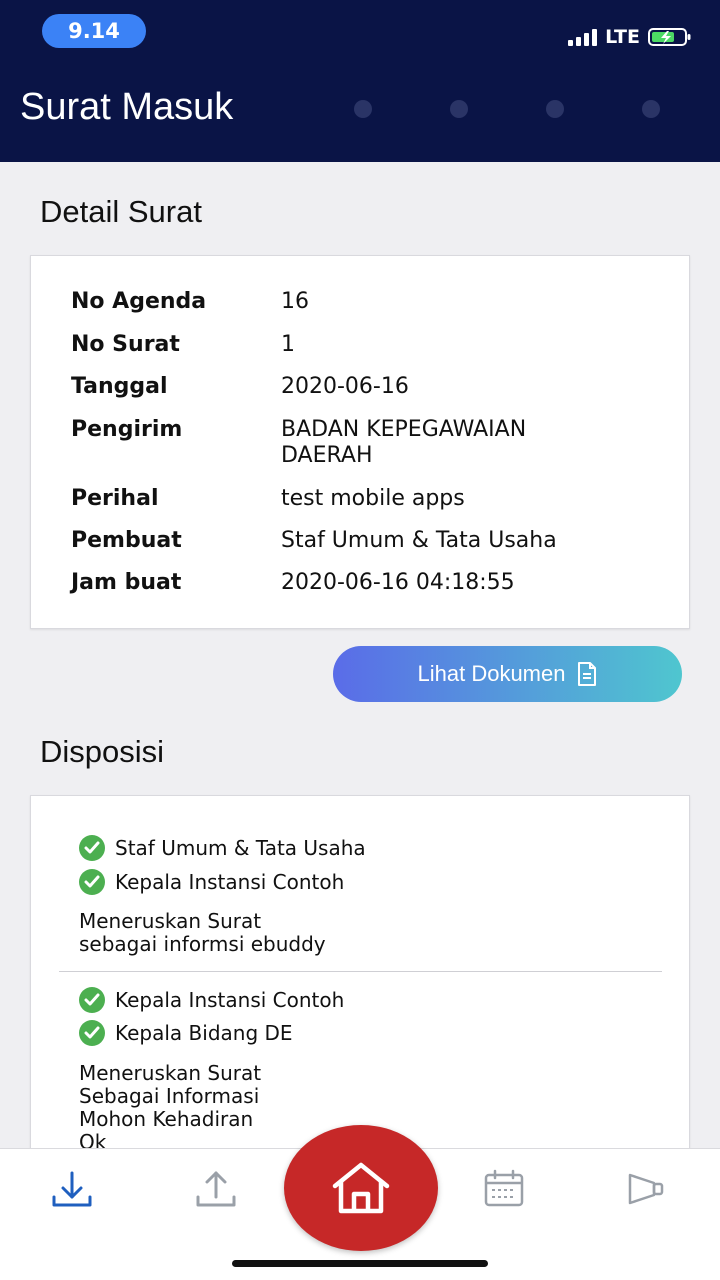 This screenshot has width=720, height=1280. Describe the element at coordinates (587, 674) in the screenshot. I see `document-icon` at that location.